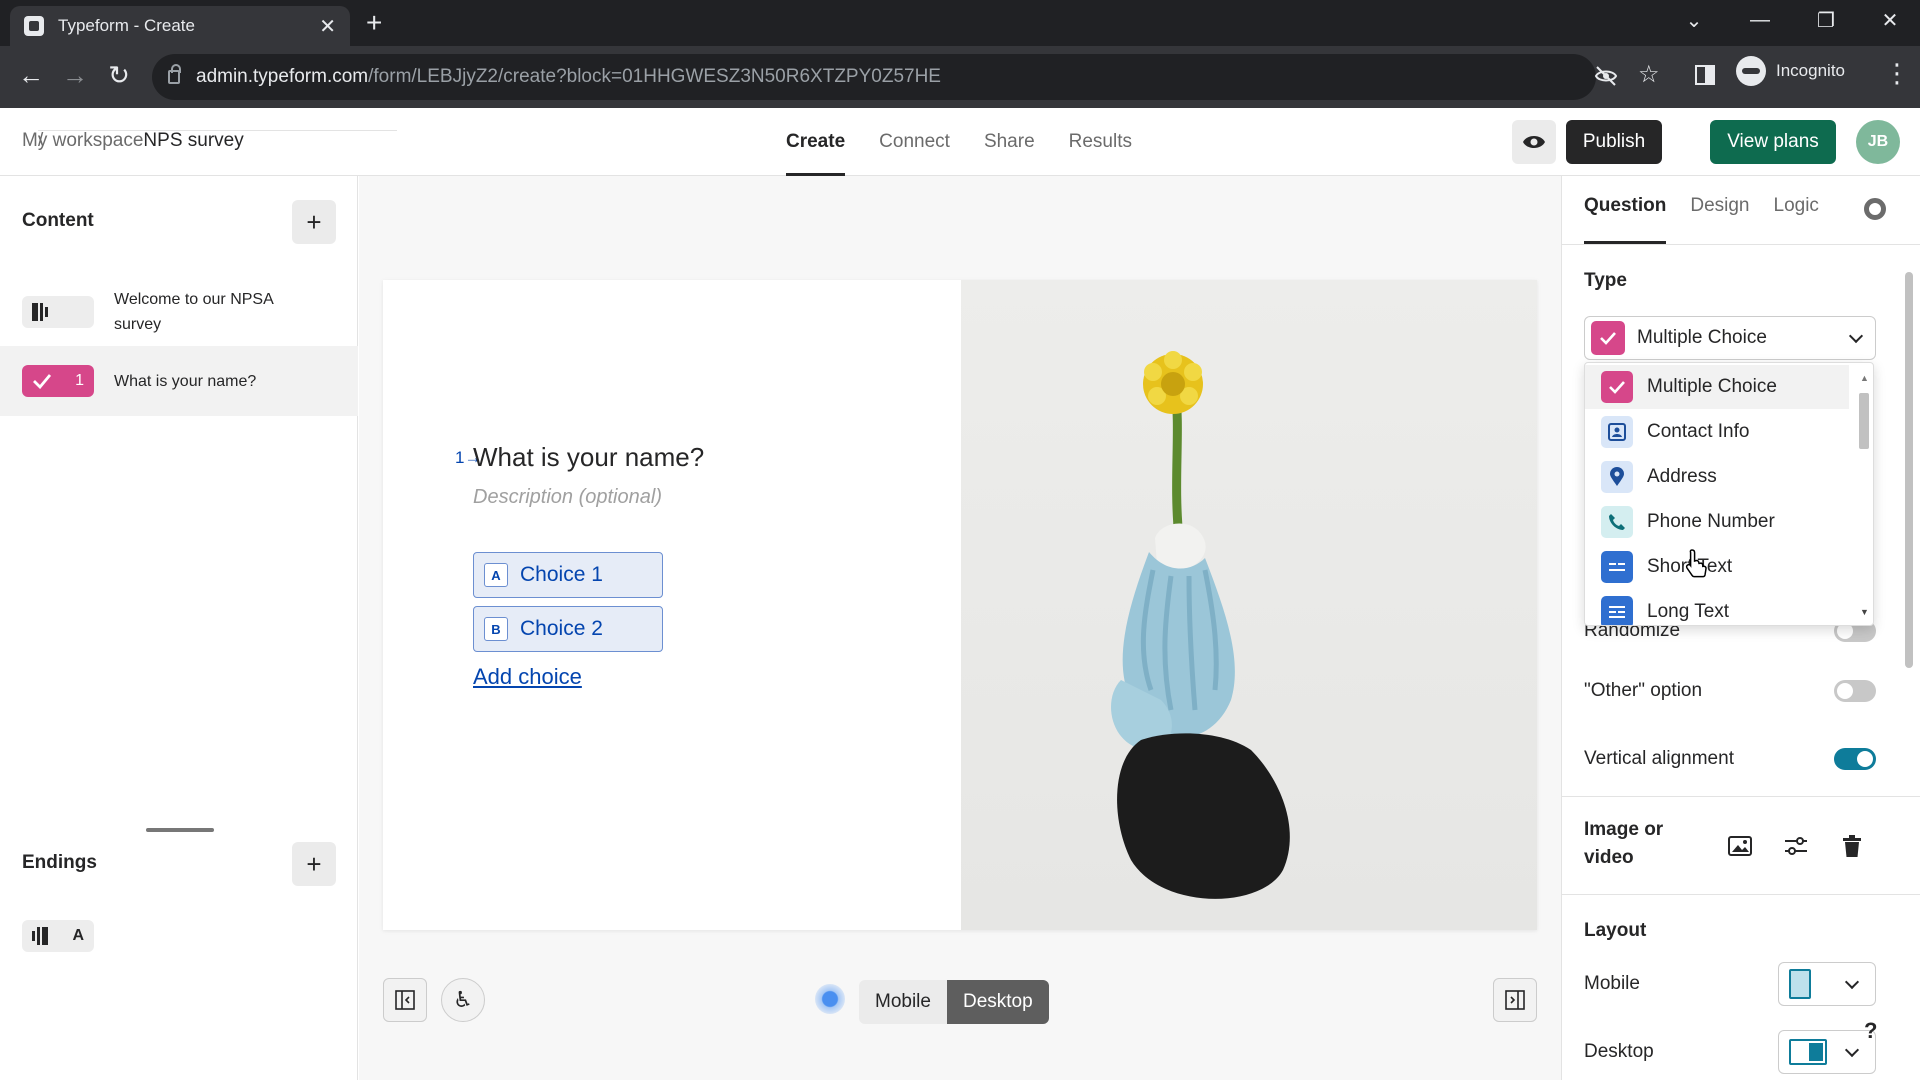 Image resolution: width=1920 pixels, height=1080 pixels. I want to click on content-item-welcome: Welcome to our NPSA survey, so click(179, 312).